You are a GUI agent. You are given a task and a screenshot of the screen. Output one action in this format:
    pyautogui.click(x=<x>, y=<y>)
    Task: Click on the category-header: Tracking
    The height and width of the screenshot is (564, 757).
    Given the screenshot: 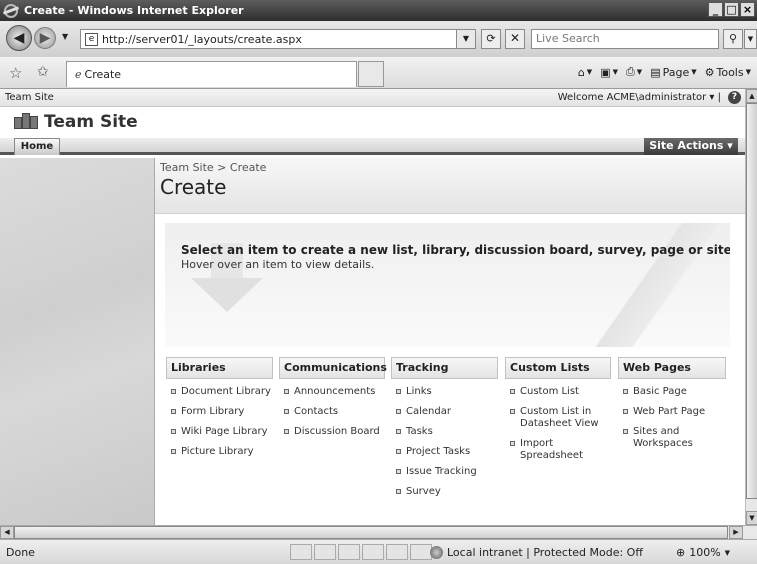 What is the action you would take?
    pyautogui.click(x=444, y=368)
    